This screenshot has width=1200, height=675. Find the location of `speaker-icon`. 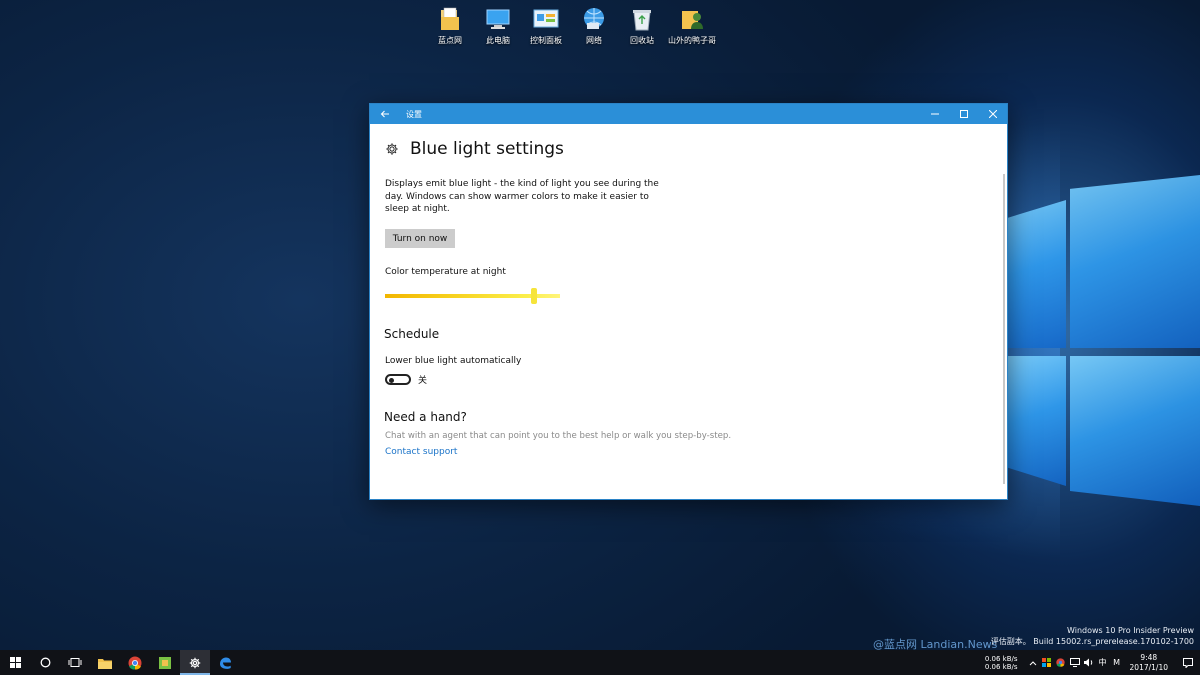

speaker-icon is located at coordinates (1087, 662).